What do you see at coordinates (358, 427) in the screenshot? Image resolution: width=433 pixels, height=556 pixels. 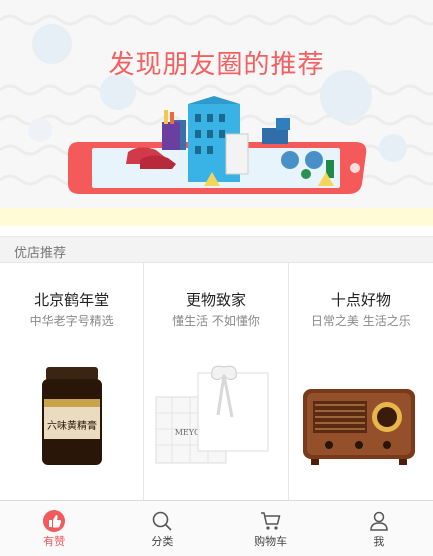 I see `radio-image` at bounding box center [358, 427].